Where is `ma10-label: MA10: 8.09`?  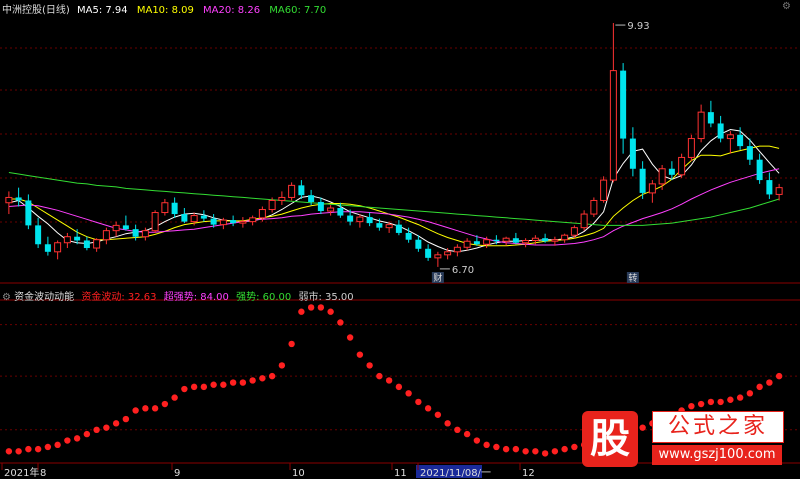
ma10-label: MA10: 8.09 is located at coordinates (165, 10).